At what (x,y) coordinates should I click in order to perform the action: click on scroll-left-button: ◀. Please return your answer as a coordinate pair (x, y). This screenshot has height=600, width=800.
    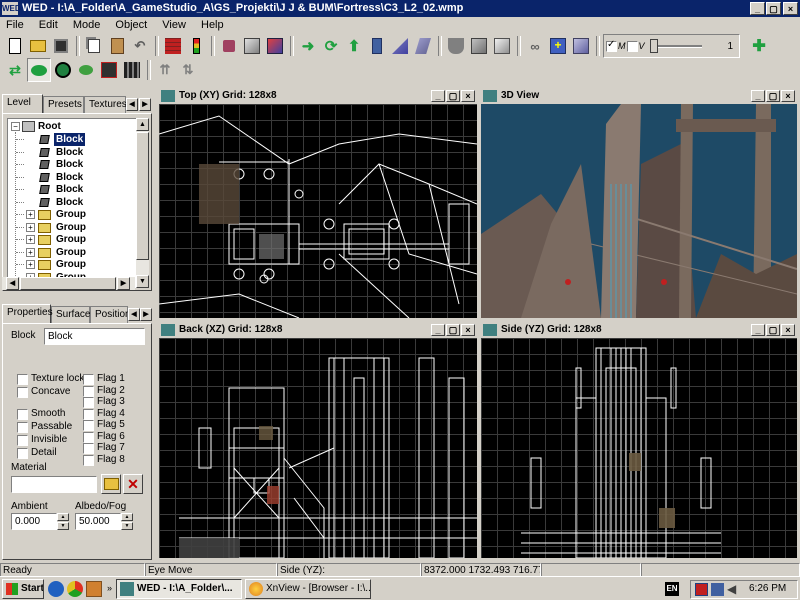
    Looking at the image, I should click on (12, 283).